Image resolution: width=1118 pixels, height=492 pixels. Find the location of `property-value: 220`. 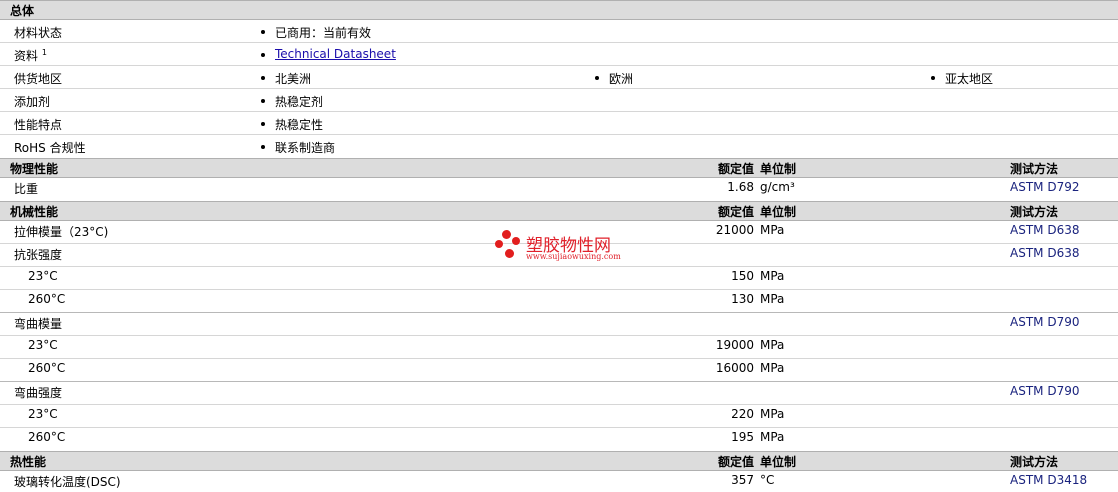

property-value: 220 is located at coordinates (742, 414).